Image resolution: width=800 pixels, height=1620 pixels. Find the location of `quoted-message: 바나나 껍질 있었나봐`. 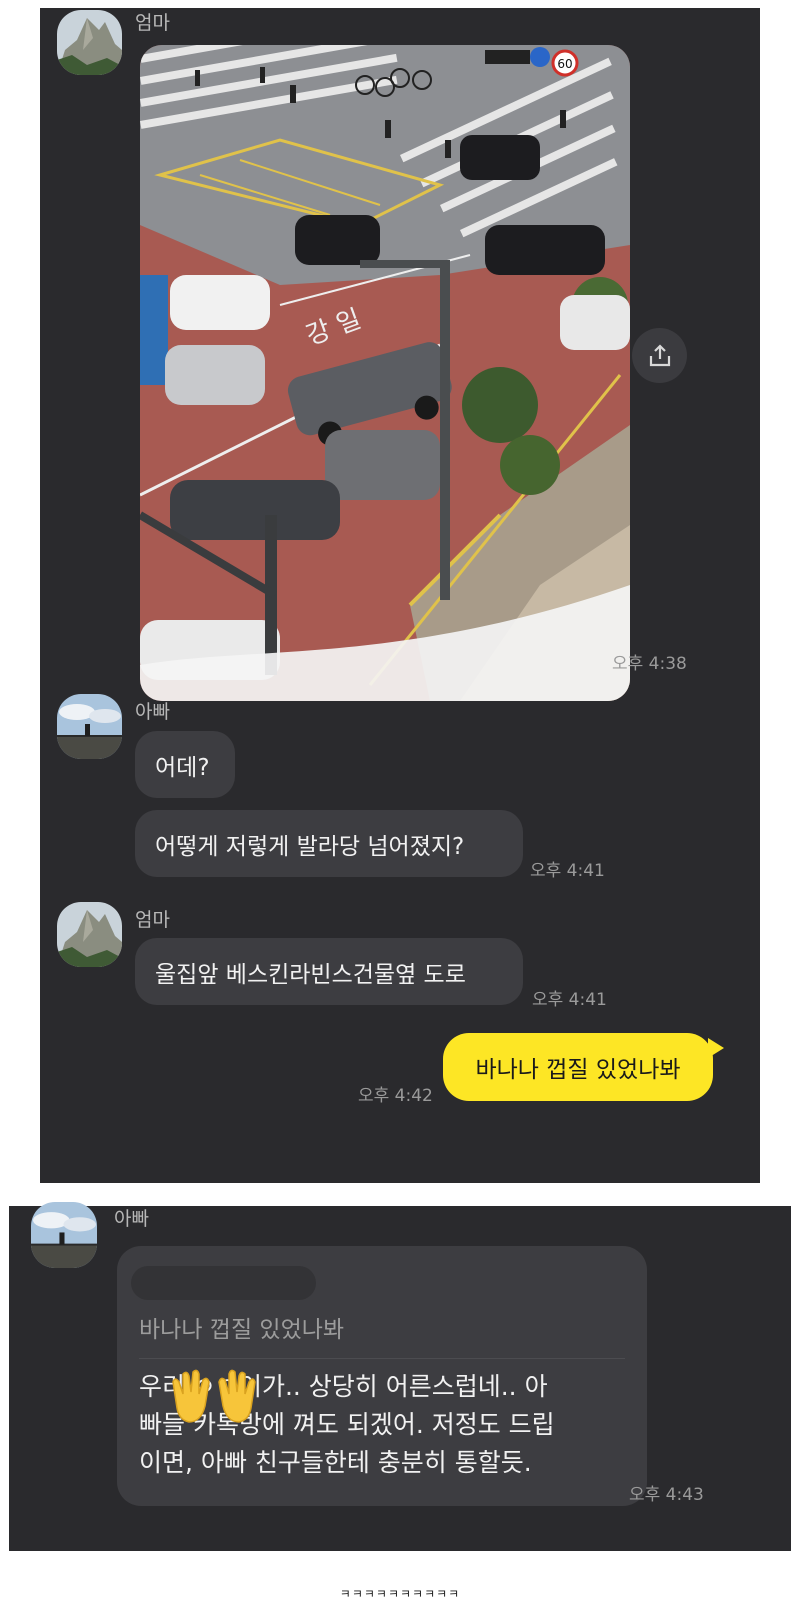

quoted-message: 바나나 껍질 있었나봐 is located at coordinates (242, 1330).